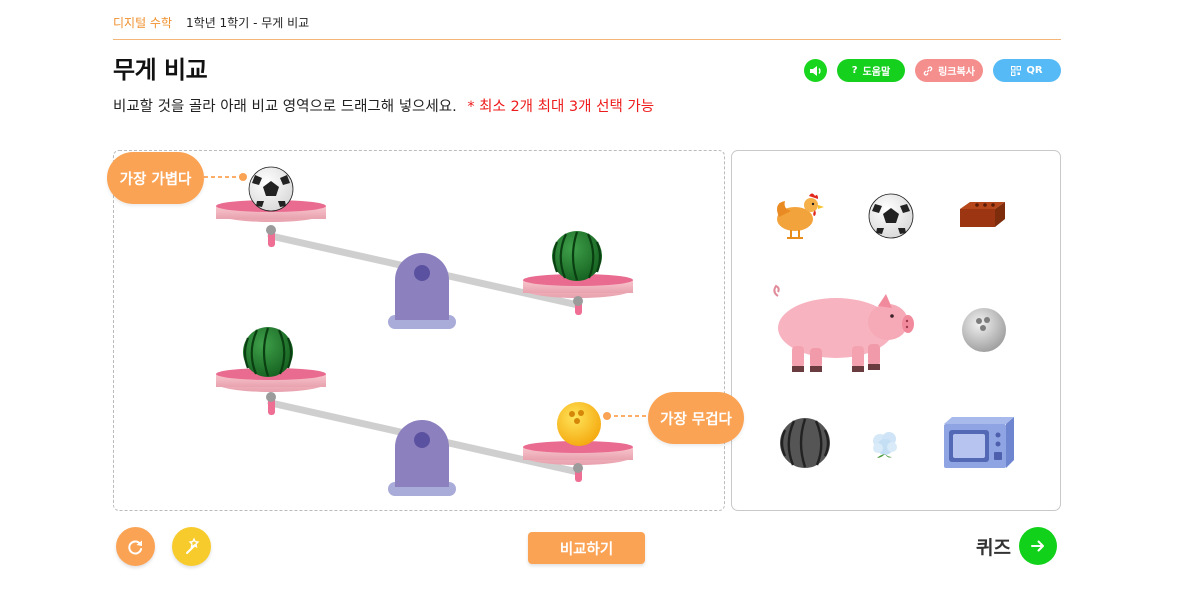 The height and width of the screenshot is (600, 1200). Describe the element at coordinates (1037, 546) in the screenshot. I see `arrow-right-icon` at that location.